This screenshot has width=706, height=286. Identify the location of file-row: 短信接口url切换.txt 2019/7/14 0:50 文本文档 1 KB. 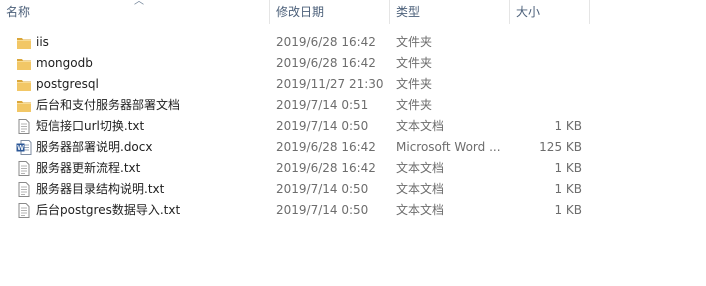
(353, 126).